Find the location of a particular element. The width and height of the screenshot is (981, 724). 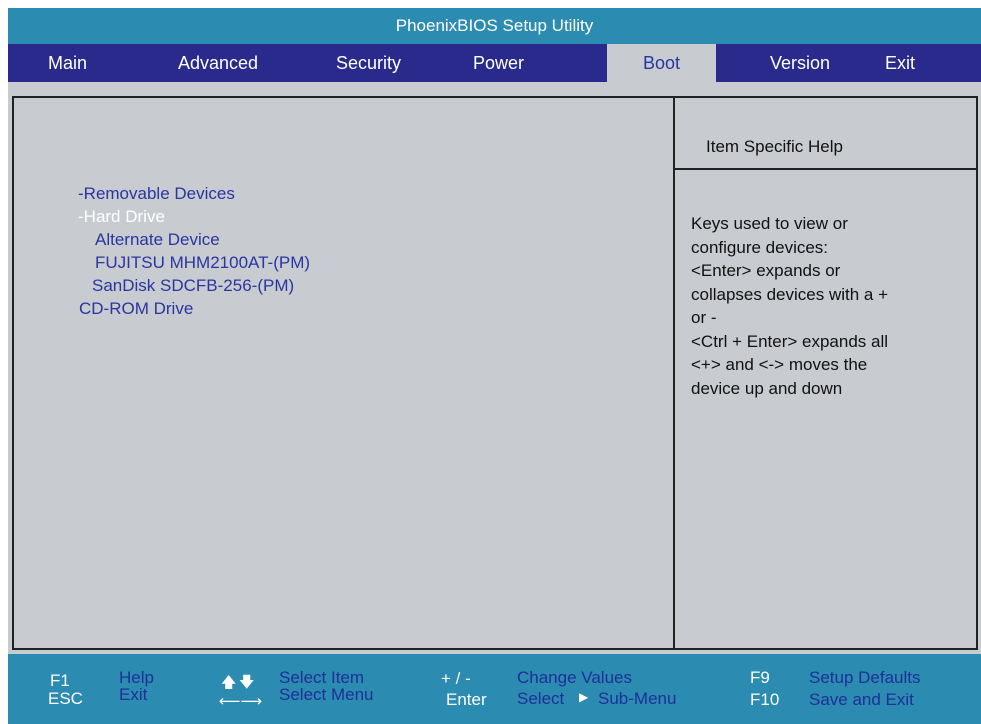

boot-item-sandisk-drive: SanDisk SDCFB-256-(PM) is located at coordinates (193, 286).